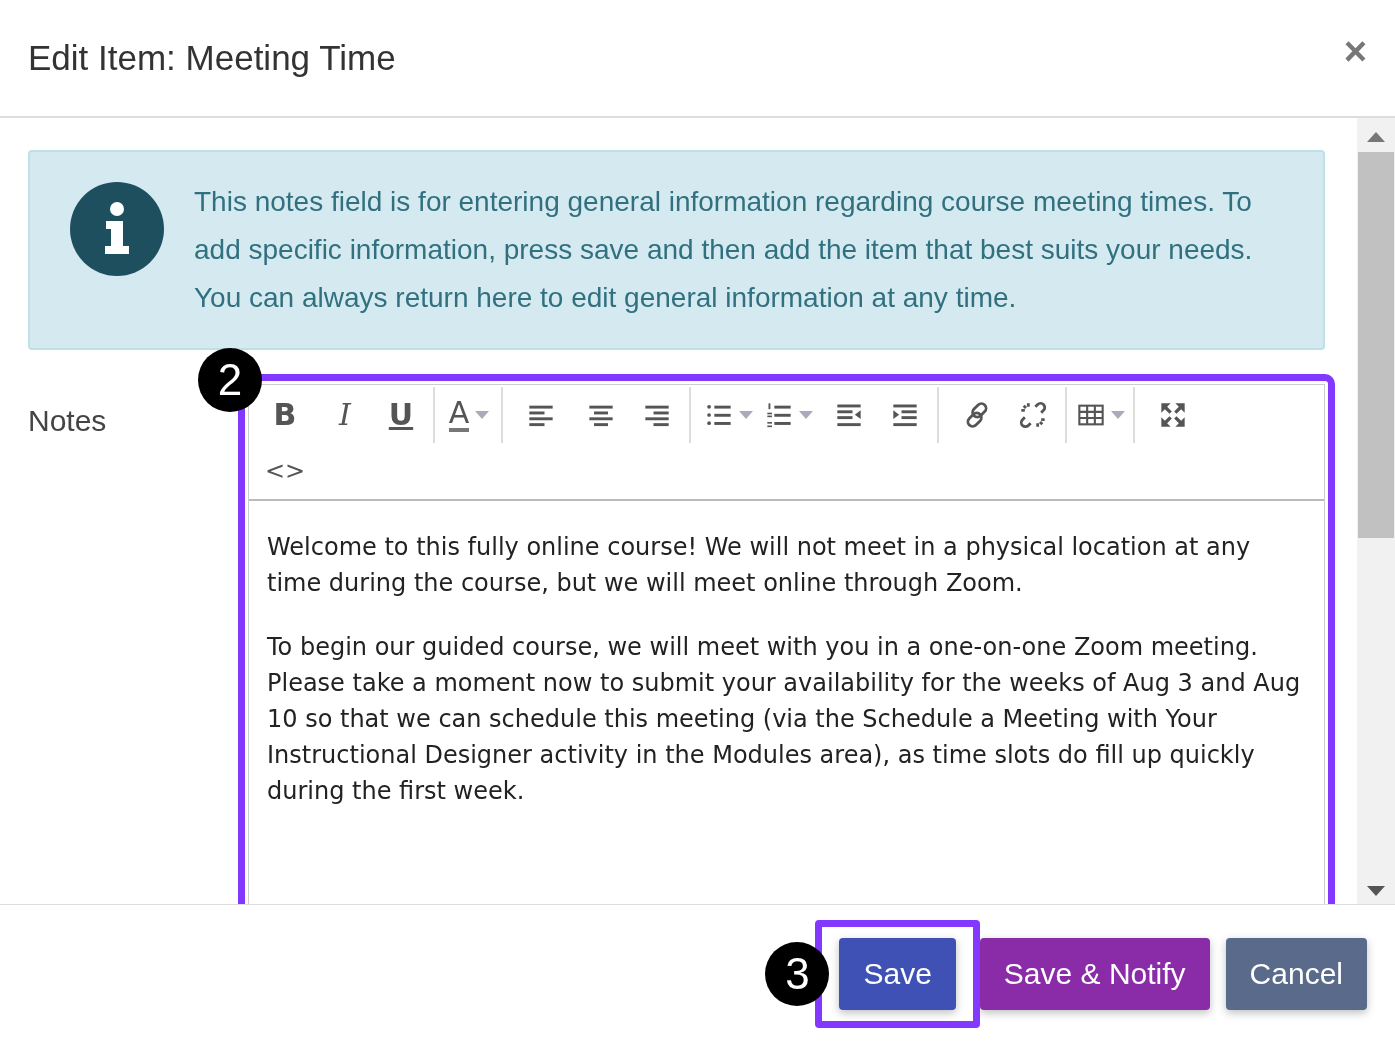  What do you see at coordinates (117, 229) in the screenshot?
I see `info-icon` at bounding box center [117, 229].